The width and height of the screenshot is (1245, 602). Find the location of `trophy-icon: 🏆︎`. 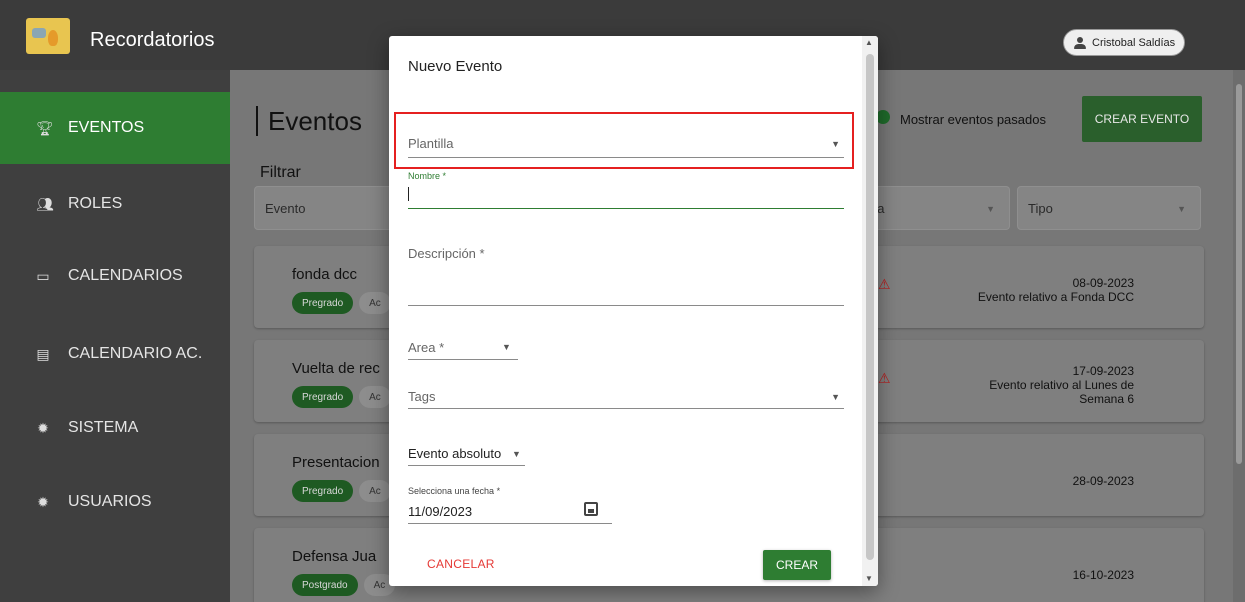

trophy-icon: 🏆︎ is located at coordinates (45, 127).